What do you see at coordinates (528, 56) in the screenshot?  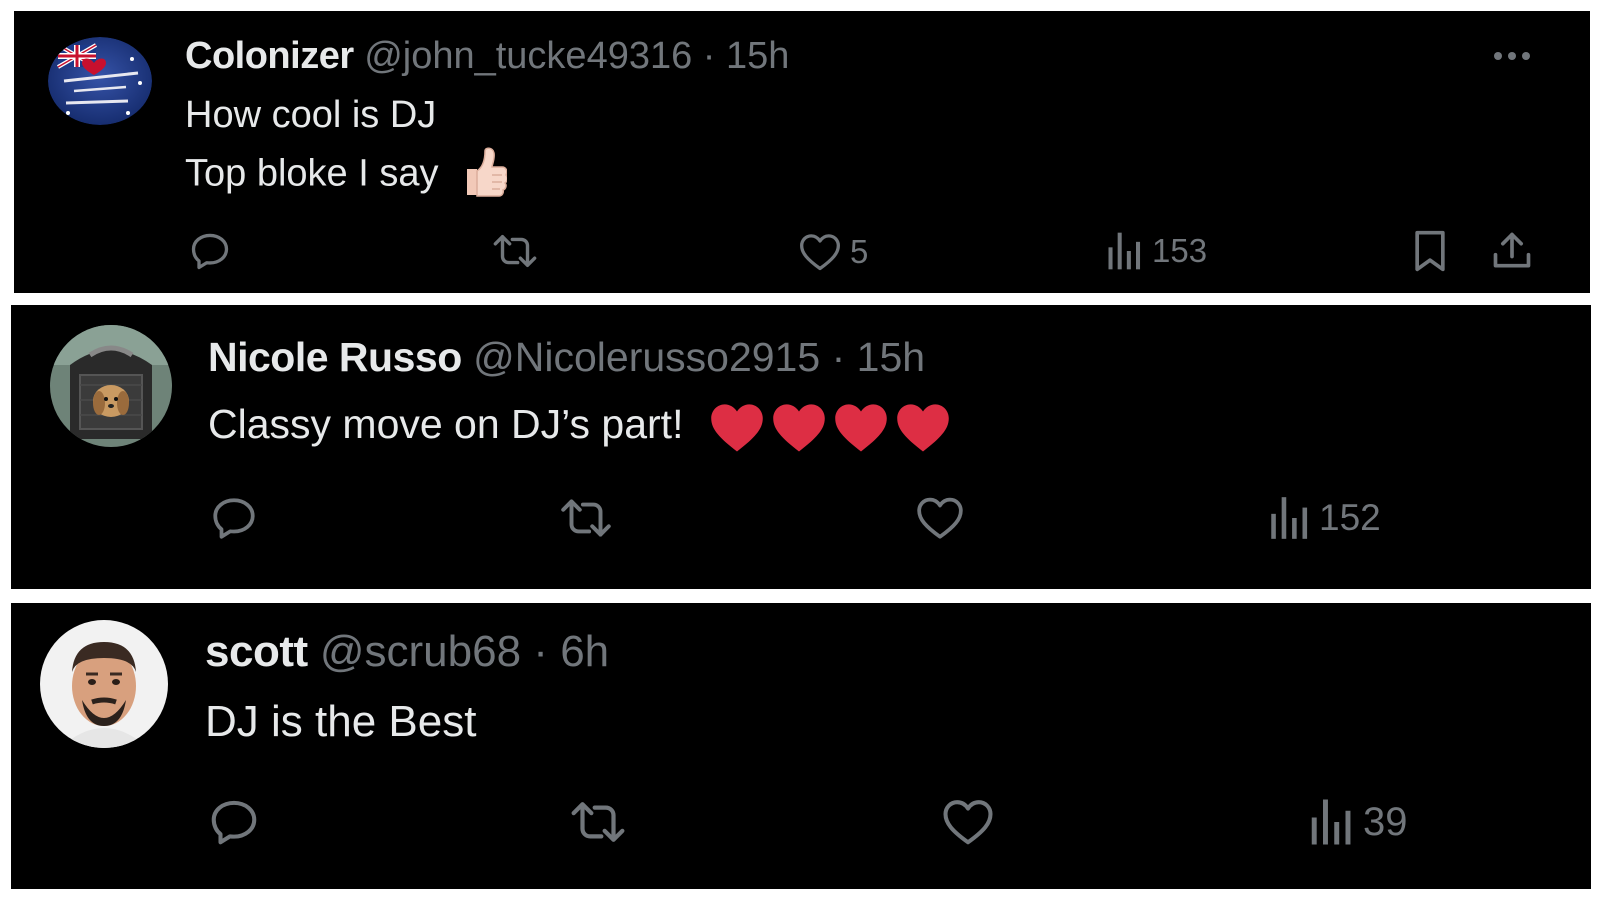 I see `handle: @john_tucke49316` at bounding box center [528, 56].